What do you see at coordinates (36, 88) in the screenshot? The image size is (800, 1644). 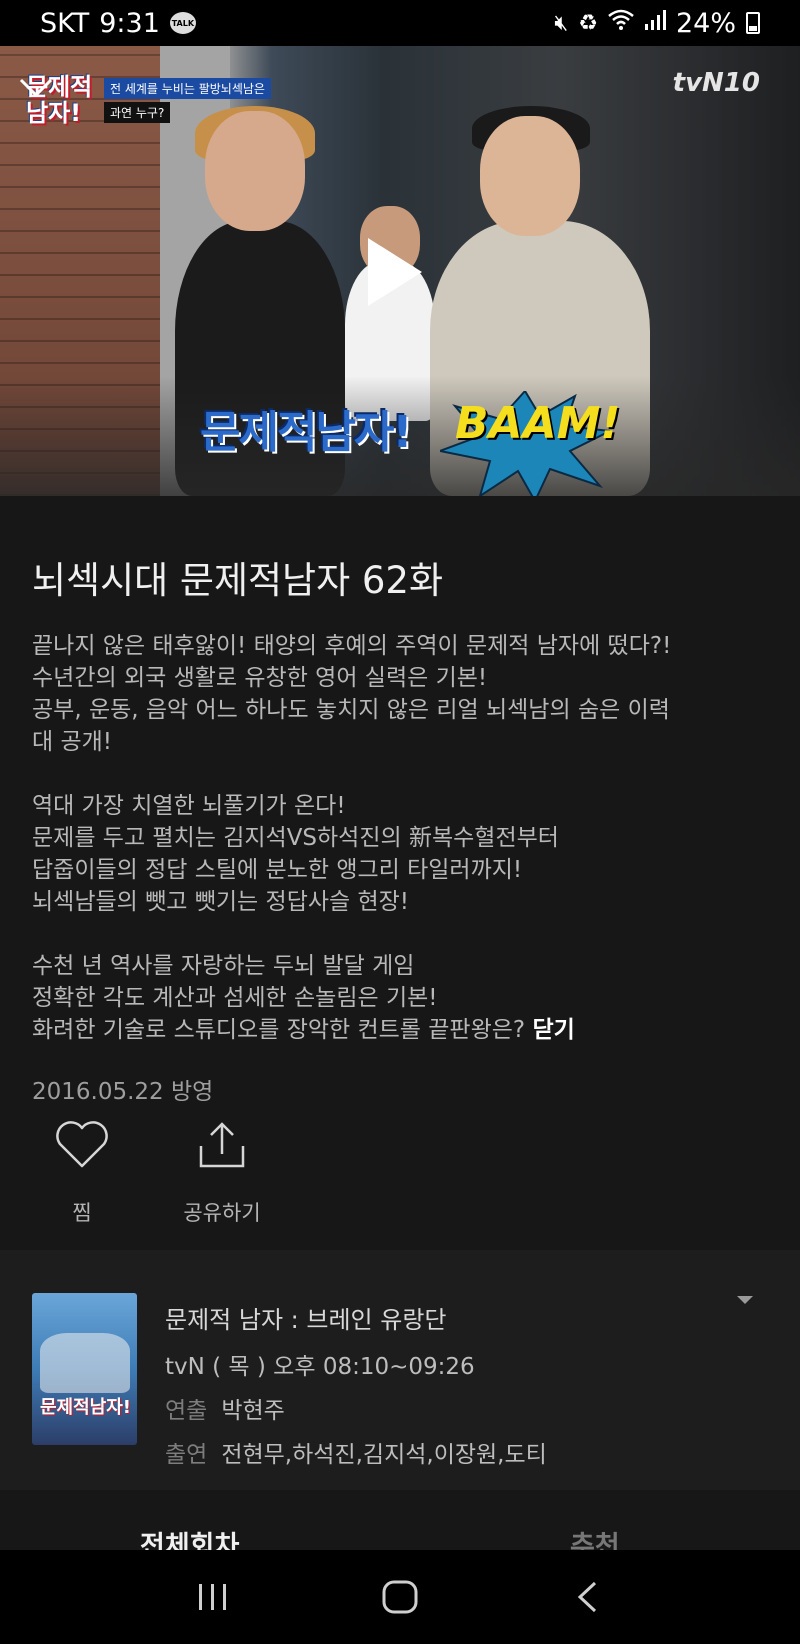 I see `close-icon` at bounding box center [36, 88].